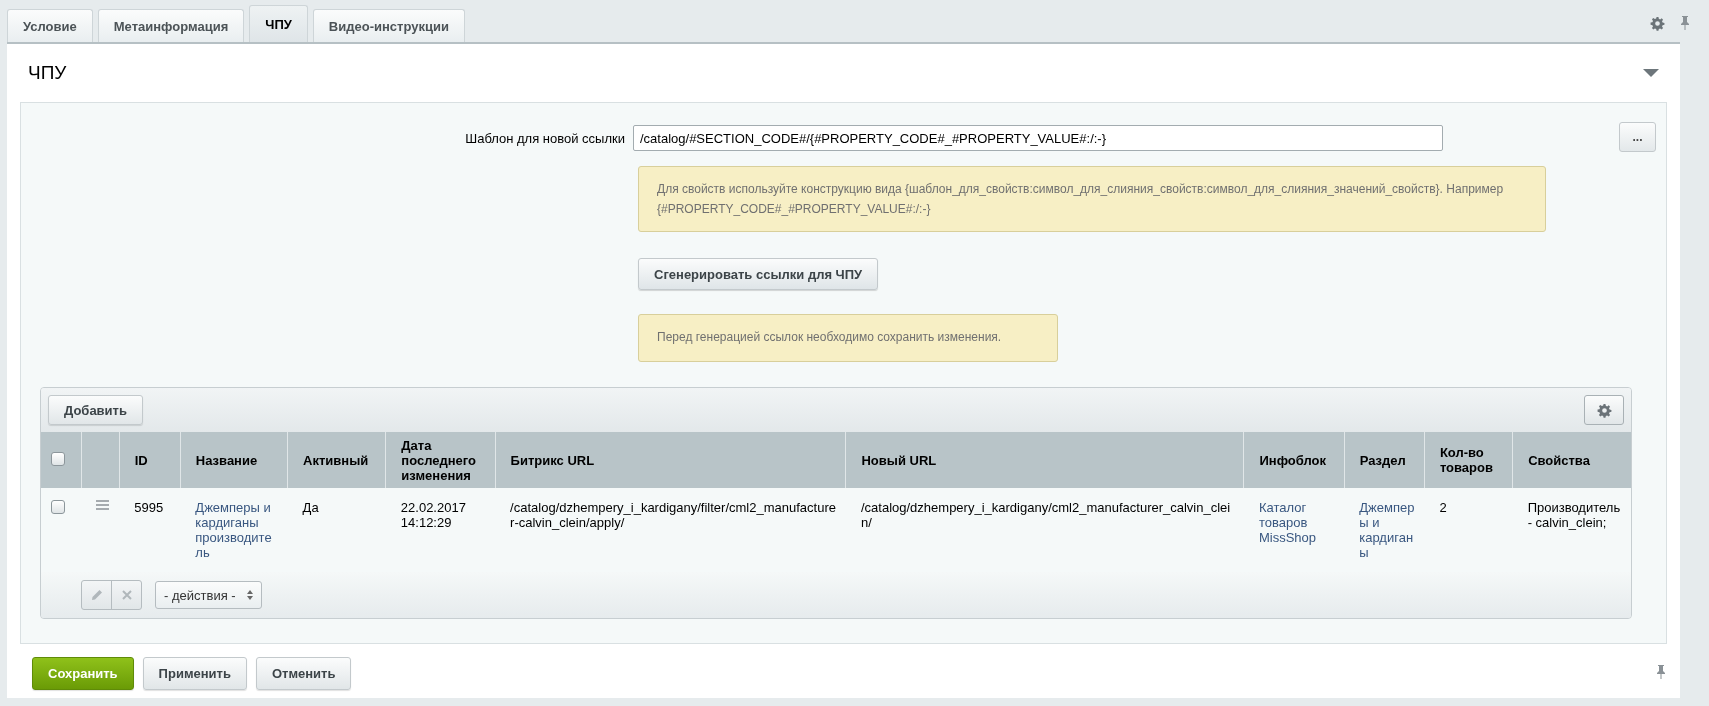  I want to click on actions-dropdown: - действия -, so click(208, 595).